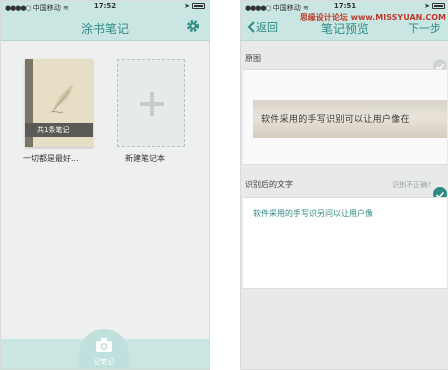 The width and height of the screenshot is (448, 370). I want to click on notebook-card: 共1条笔记, so click(59, 103).